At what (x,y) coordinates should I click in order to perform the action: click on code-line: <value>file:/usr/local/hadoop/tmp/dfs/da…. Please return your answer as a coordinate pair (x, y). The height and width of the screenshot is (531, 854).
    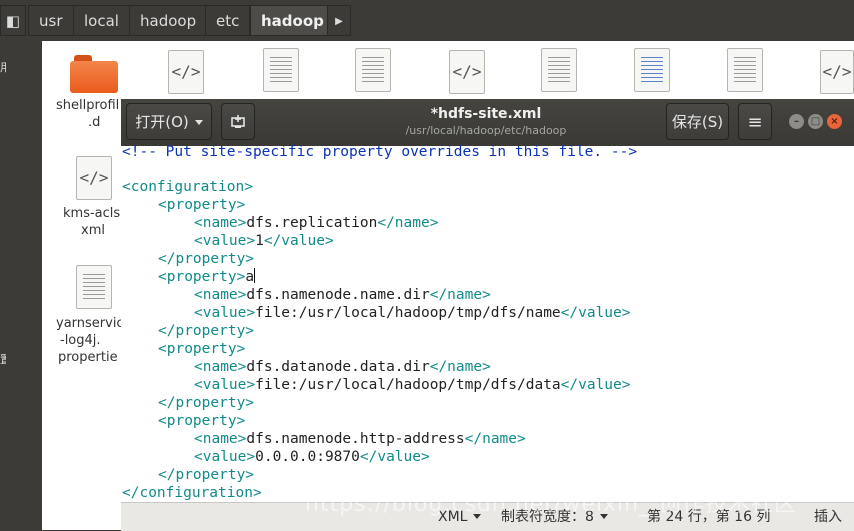
    Looking at the image, I should click on (376, 385).